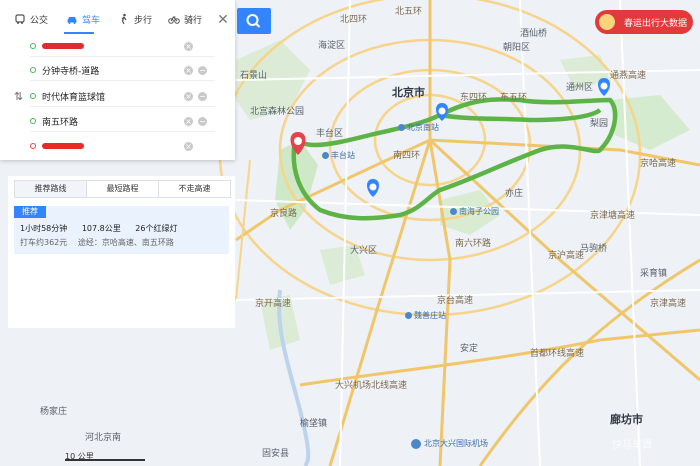 The width and height of the screenshot is (700, 466). What do you see at coordinates (72, 20) in the screenshot?
I see `car-icon` at bounding box center [72, 20].